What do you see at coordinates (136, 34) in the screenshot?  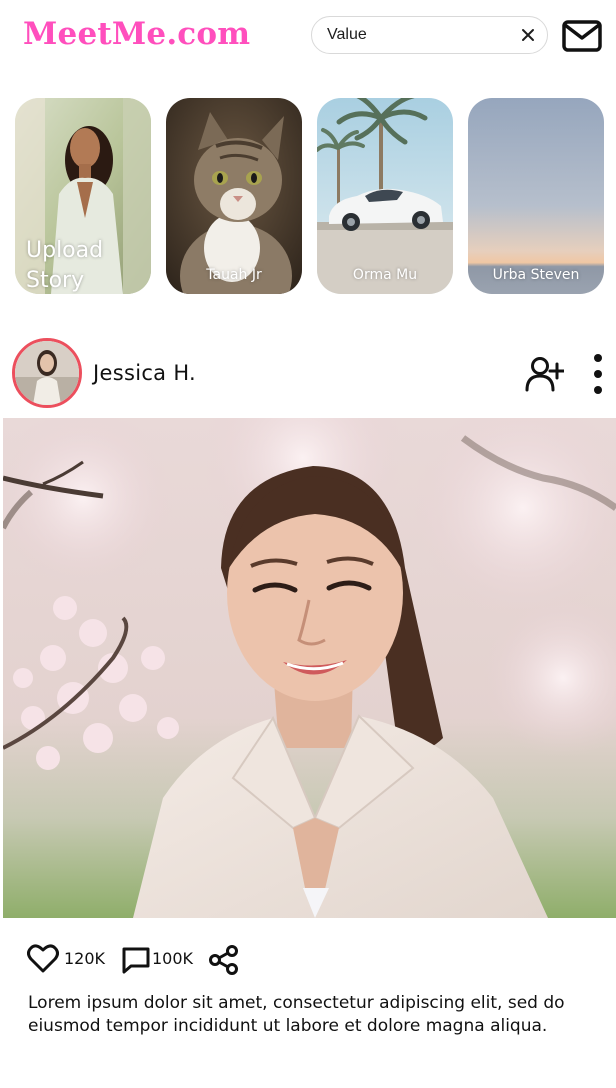 I see `app-logo: MeetMe.com` at bounding box center [136, 34].